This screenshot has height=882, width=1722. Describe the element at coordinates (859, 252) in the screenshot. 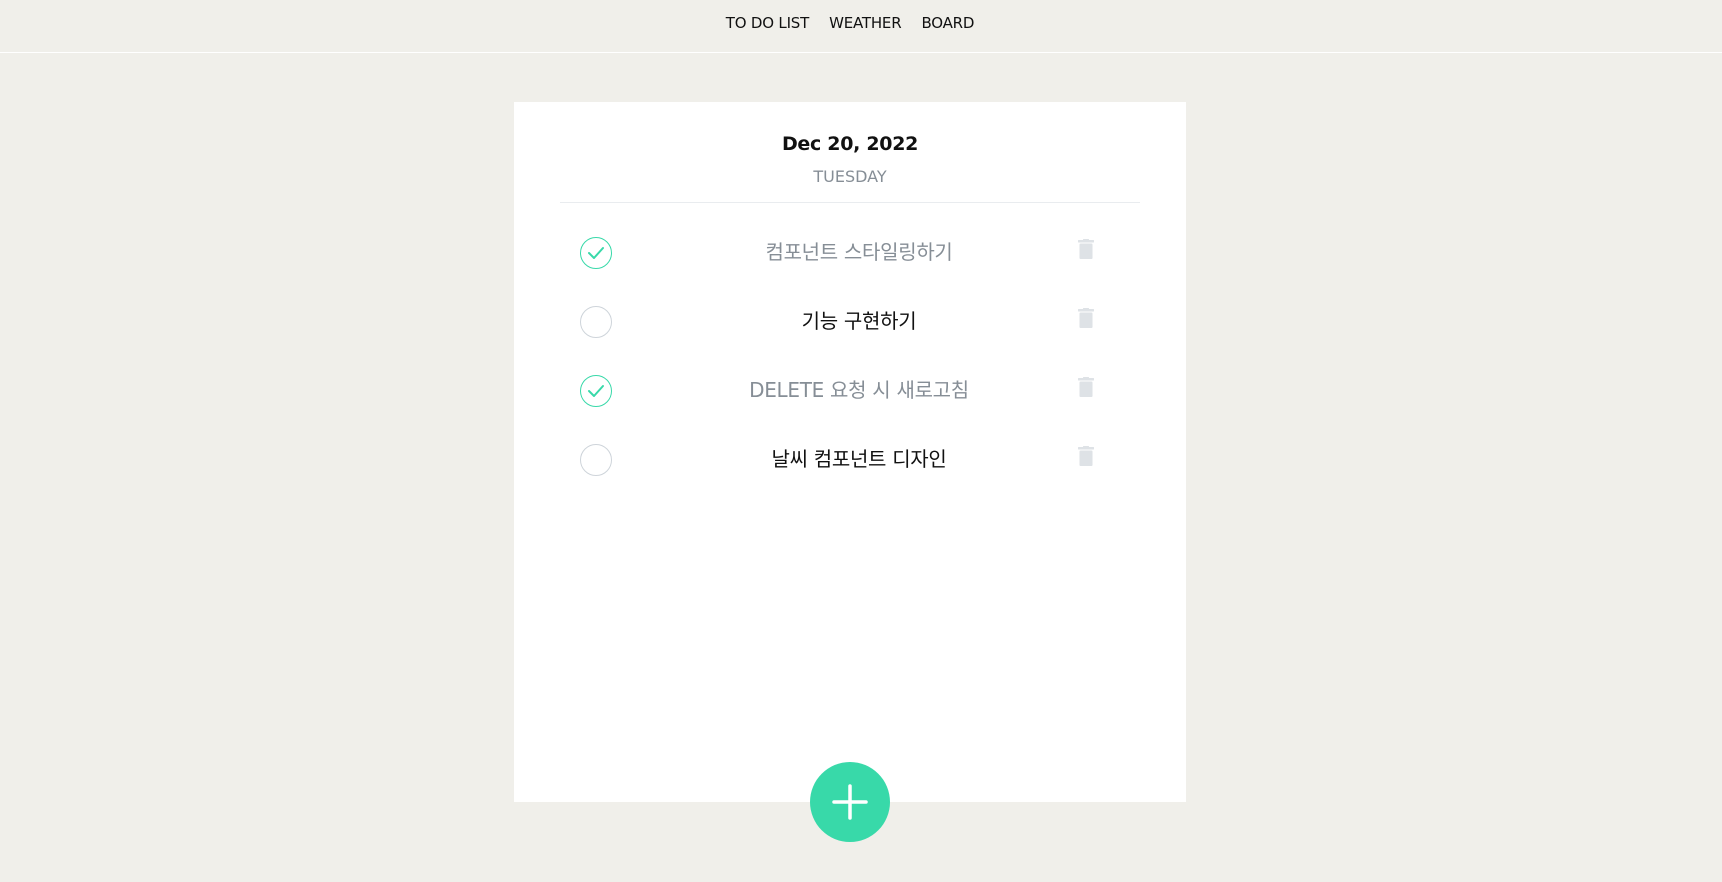

I see `todo-text: 컴포넌트 스타일링하기` at that location.